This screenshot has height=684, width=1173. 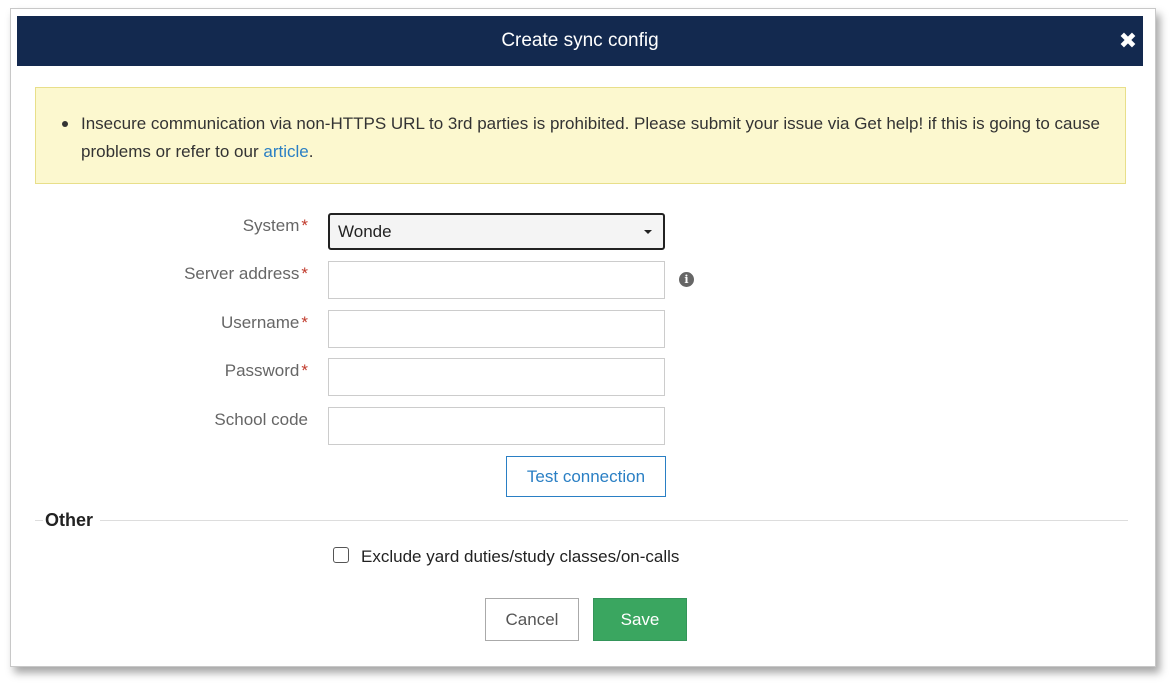 I want to click on system-select-value: Wonde, so click(x=365, y=231).